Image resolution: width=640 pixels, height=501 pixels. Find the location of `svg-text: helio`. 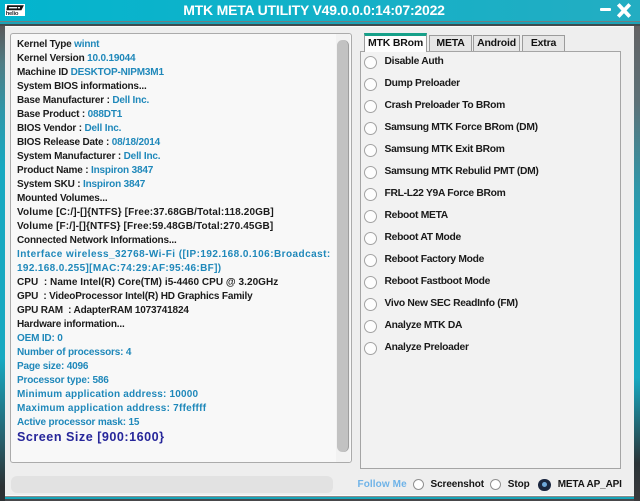

svg-text: helio is located at coordinates (11, 12).